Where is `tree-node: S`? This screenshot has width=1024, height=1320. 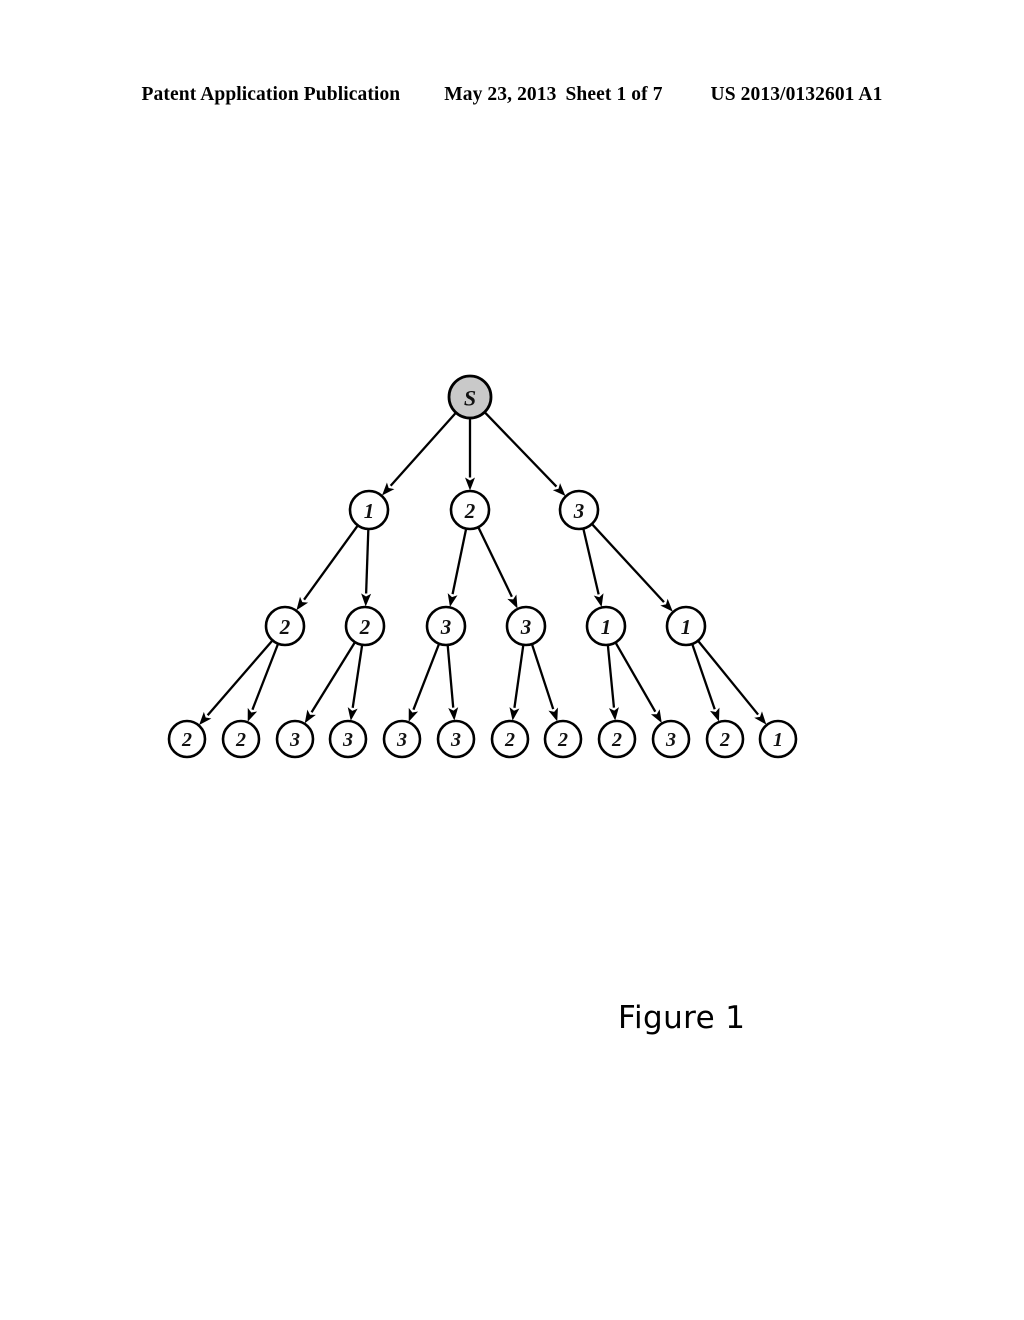
tree-node: S is located at coordinates (470, 397).